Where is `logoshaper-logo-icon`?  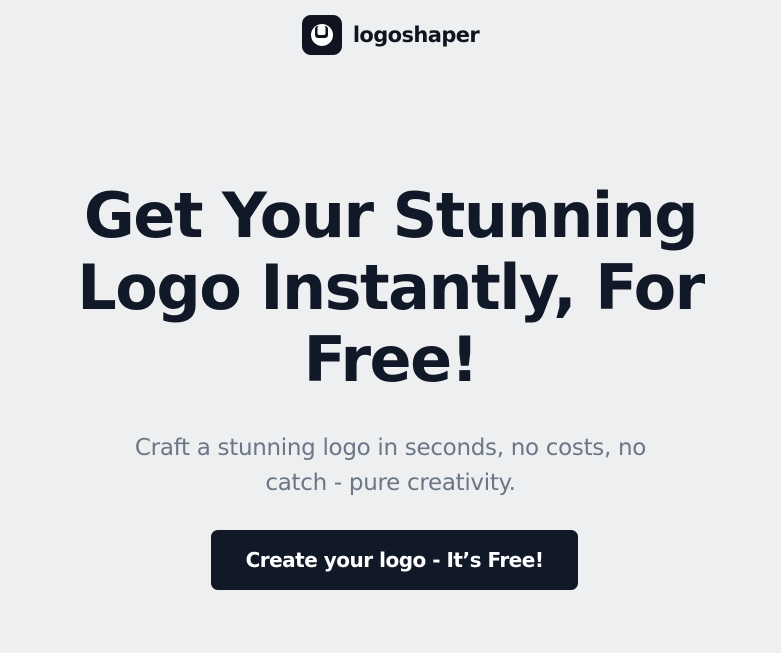
logoshaper-logo-icon is located at coordinates (321, 35).